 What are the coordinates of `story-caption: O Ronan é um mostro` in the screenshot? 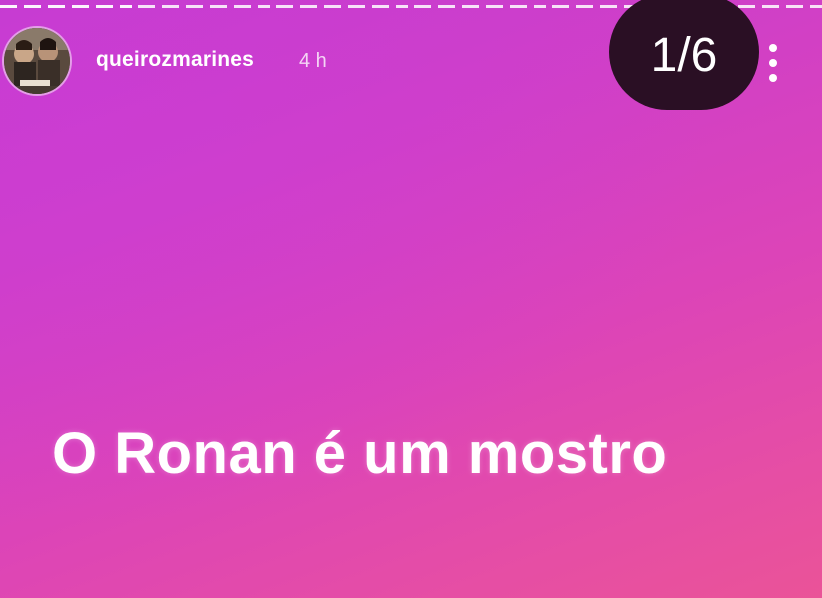 It's located at (360, 453).